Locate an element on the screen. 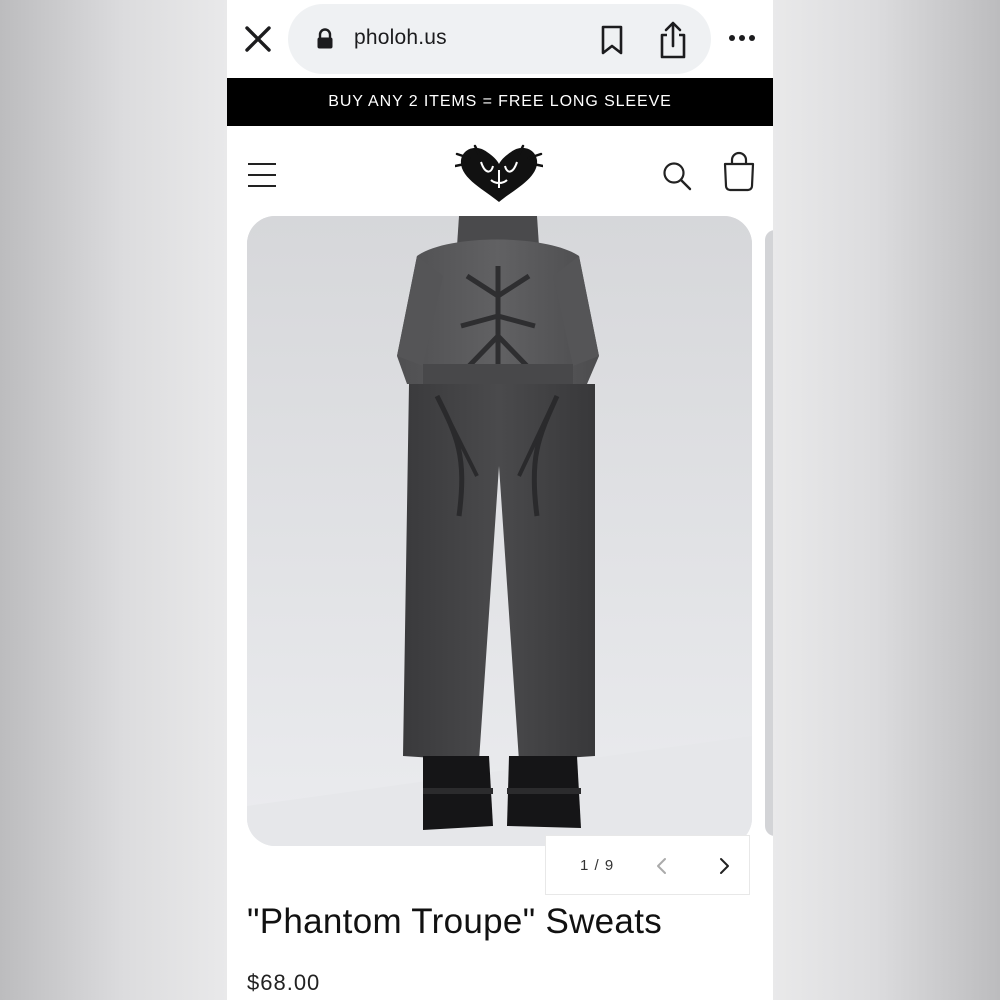 Image resolution: width=1000 pixels, height=1000 pixels. chevron-right-icon is located at coordinates (724, 866).